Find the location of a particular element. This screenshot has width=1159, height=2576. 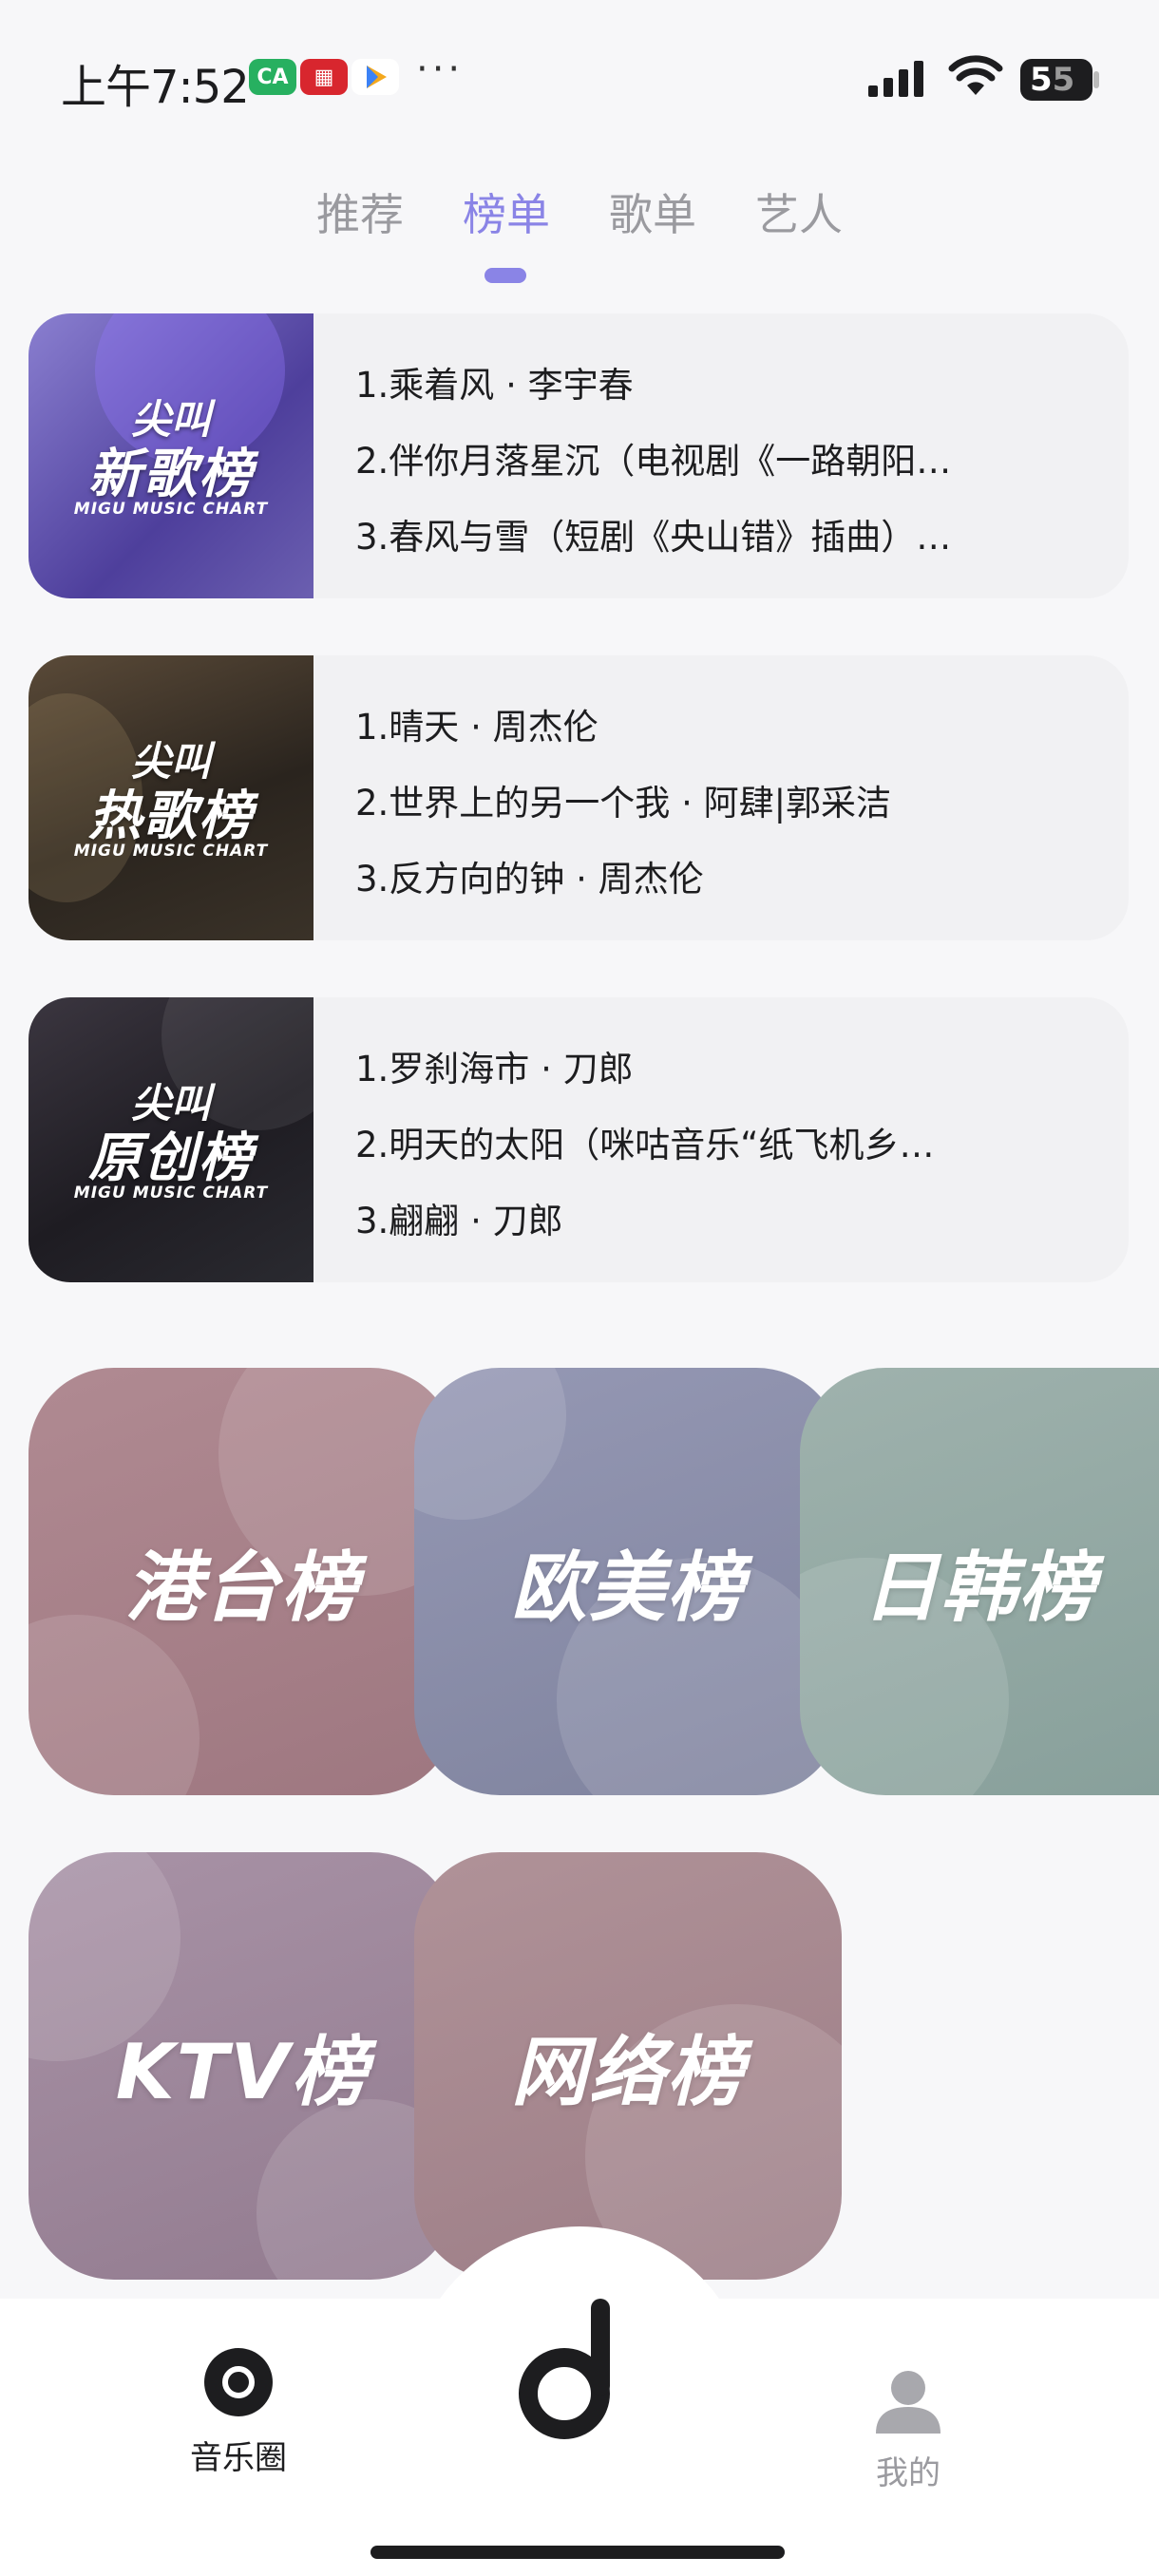

nav-mine: 我的 is located at coordinates (908, 2429).